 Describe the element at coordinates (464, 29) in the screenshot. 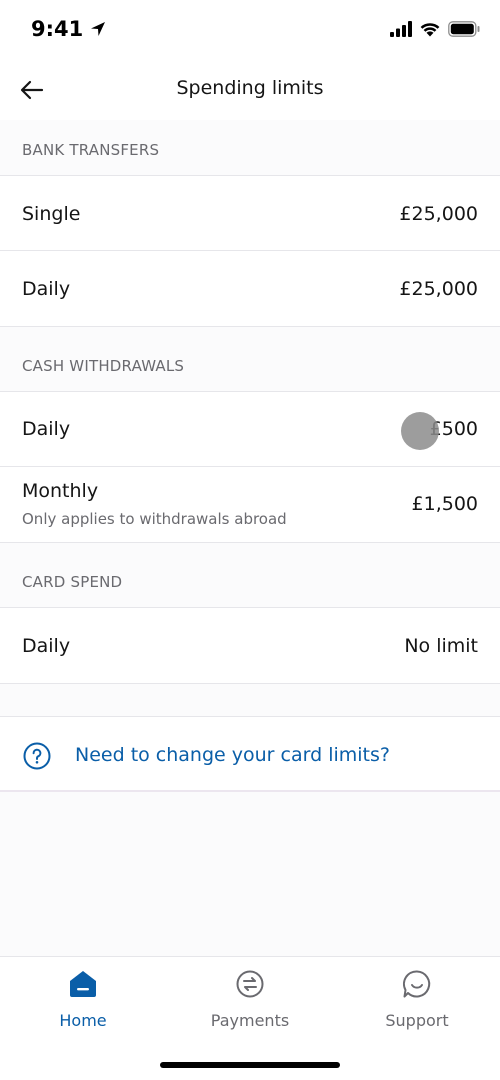

I see `battery-icon` at that location.